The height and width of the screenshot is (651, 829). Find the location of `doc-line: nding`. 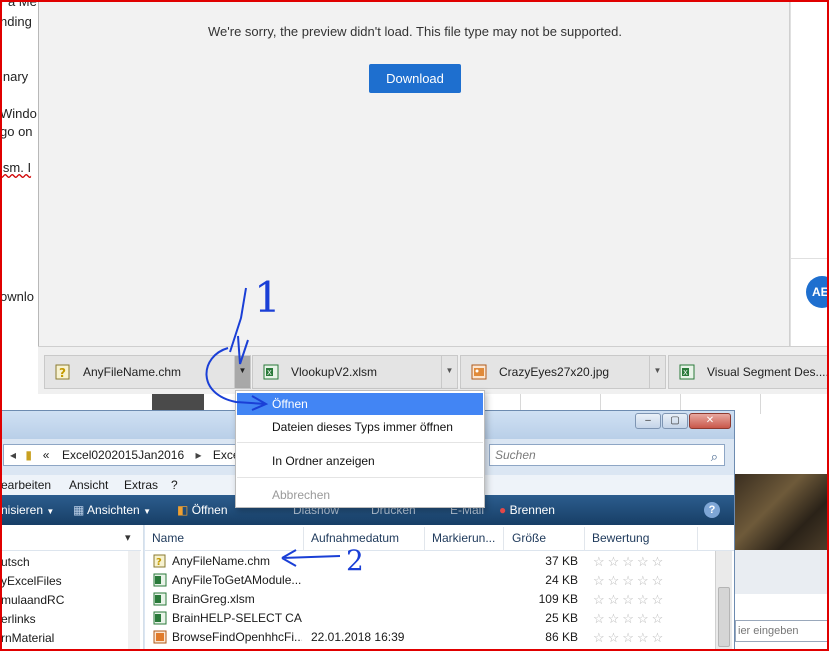

doc-line: nding is located at coordinates (16, 21).